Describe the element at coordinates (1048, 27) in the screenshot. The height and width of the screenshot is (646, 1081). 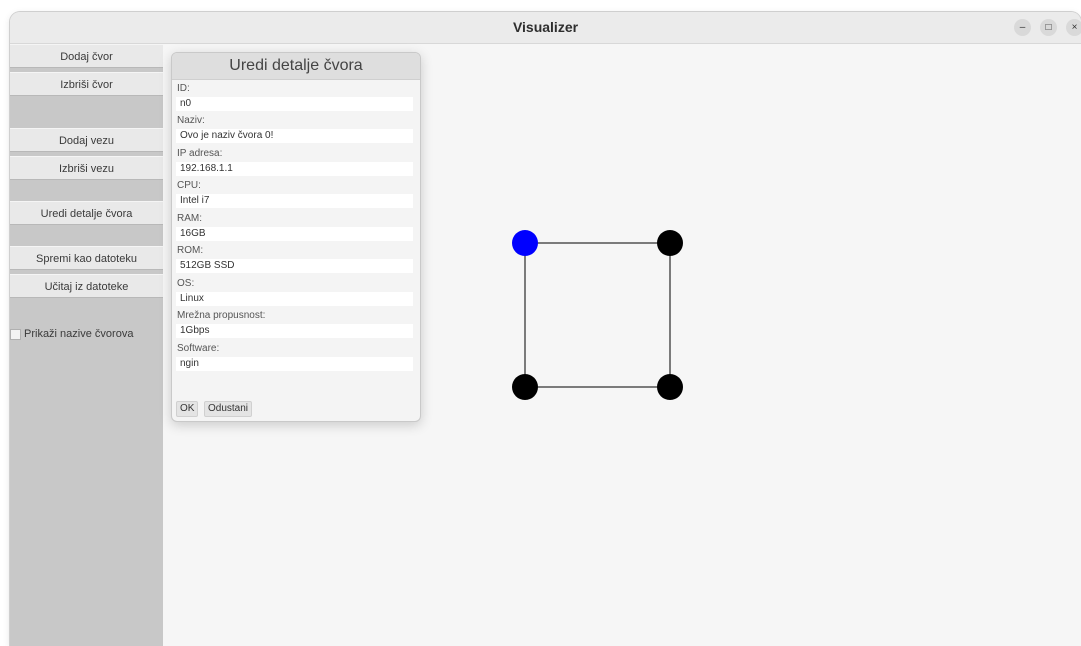
I see `maximize-icon: □` at that location.